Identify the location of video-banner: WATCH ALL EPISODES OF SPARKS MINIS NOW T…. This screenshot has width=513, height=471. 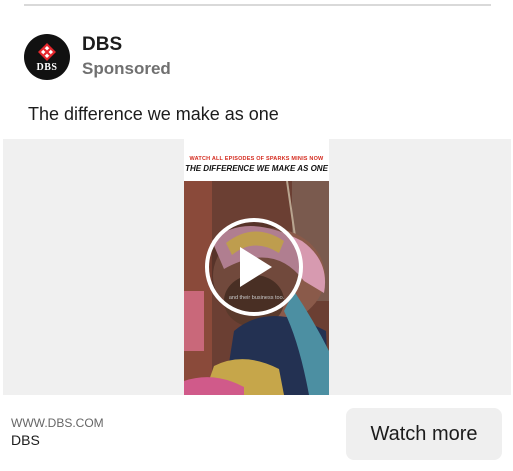
(256, 160).